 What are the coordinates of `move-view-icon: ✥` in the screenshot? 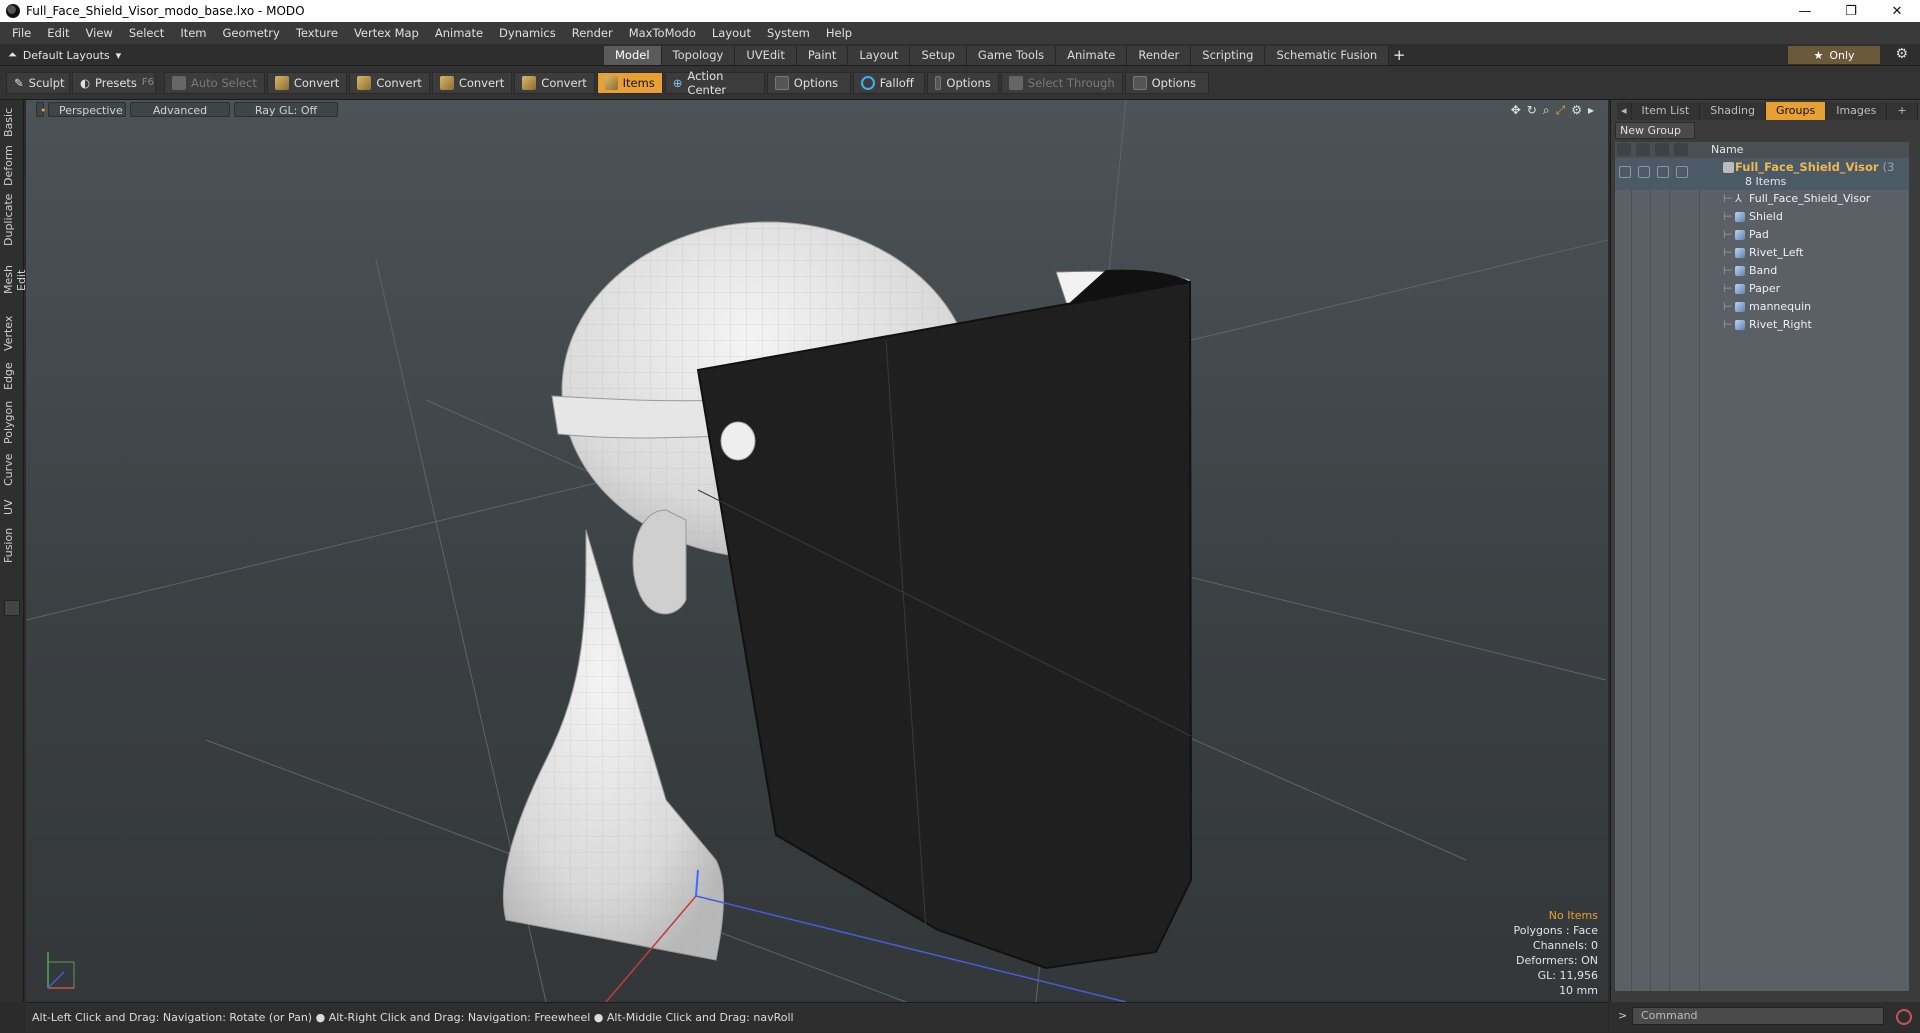 It's located at (1516, 110).